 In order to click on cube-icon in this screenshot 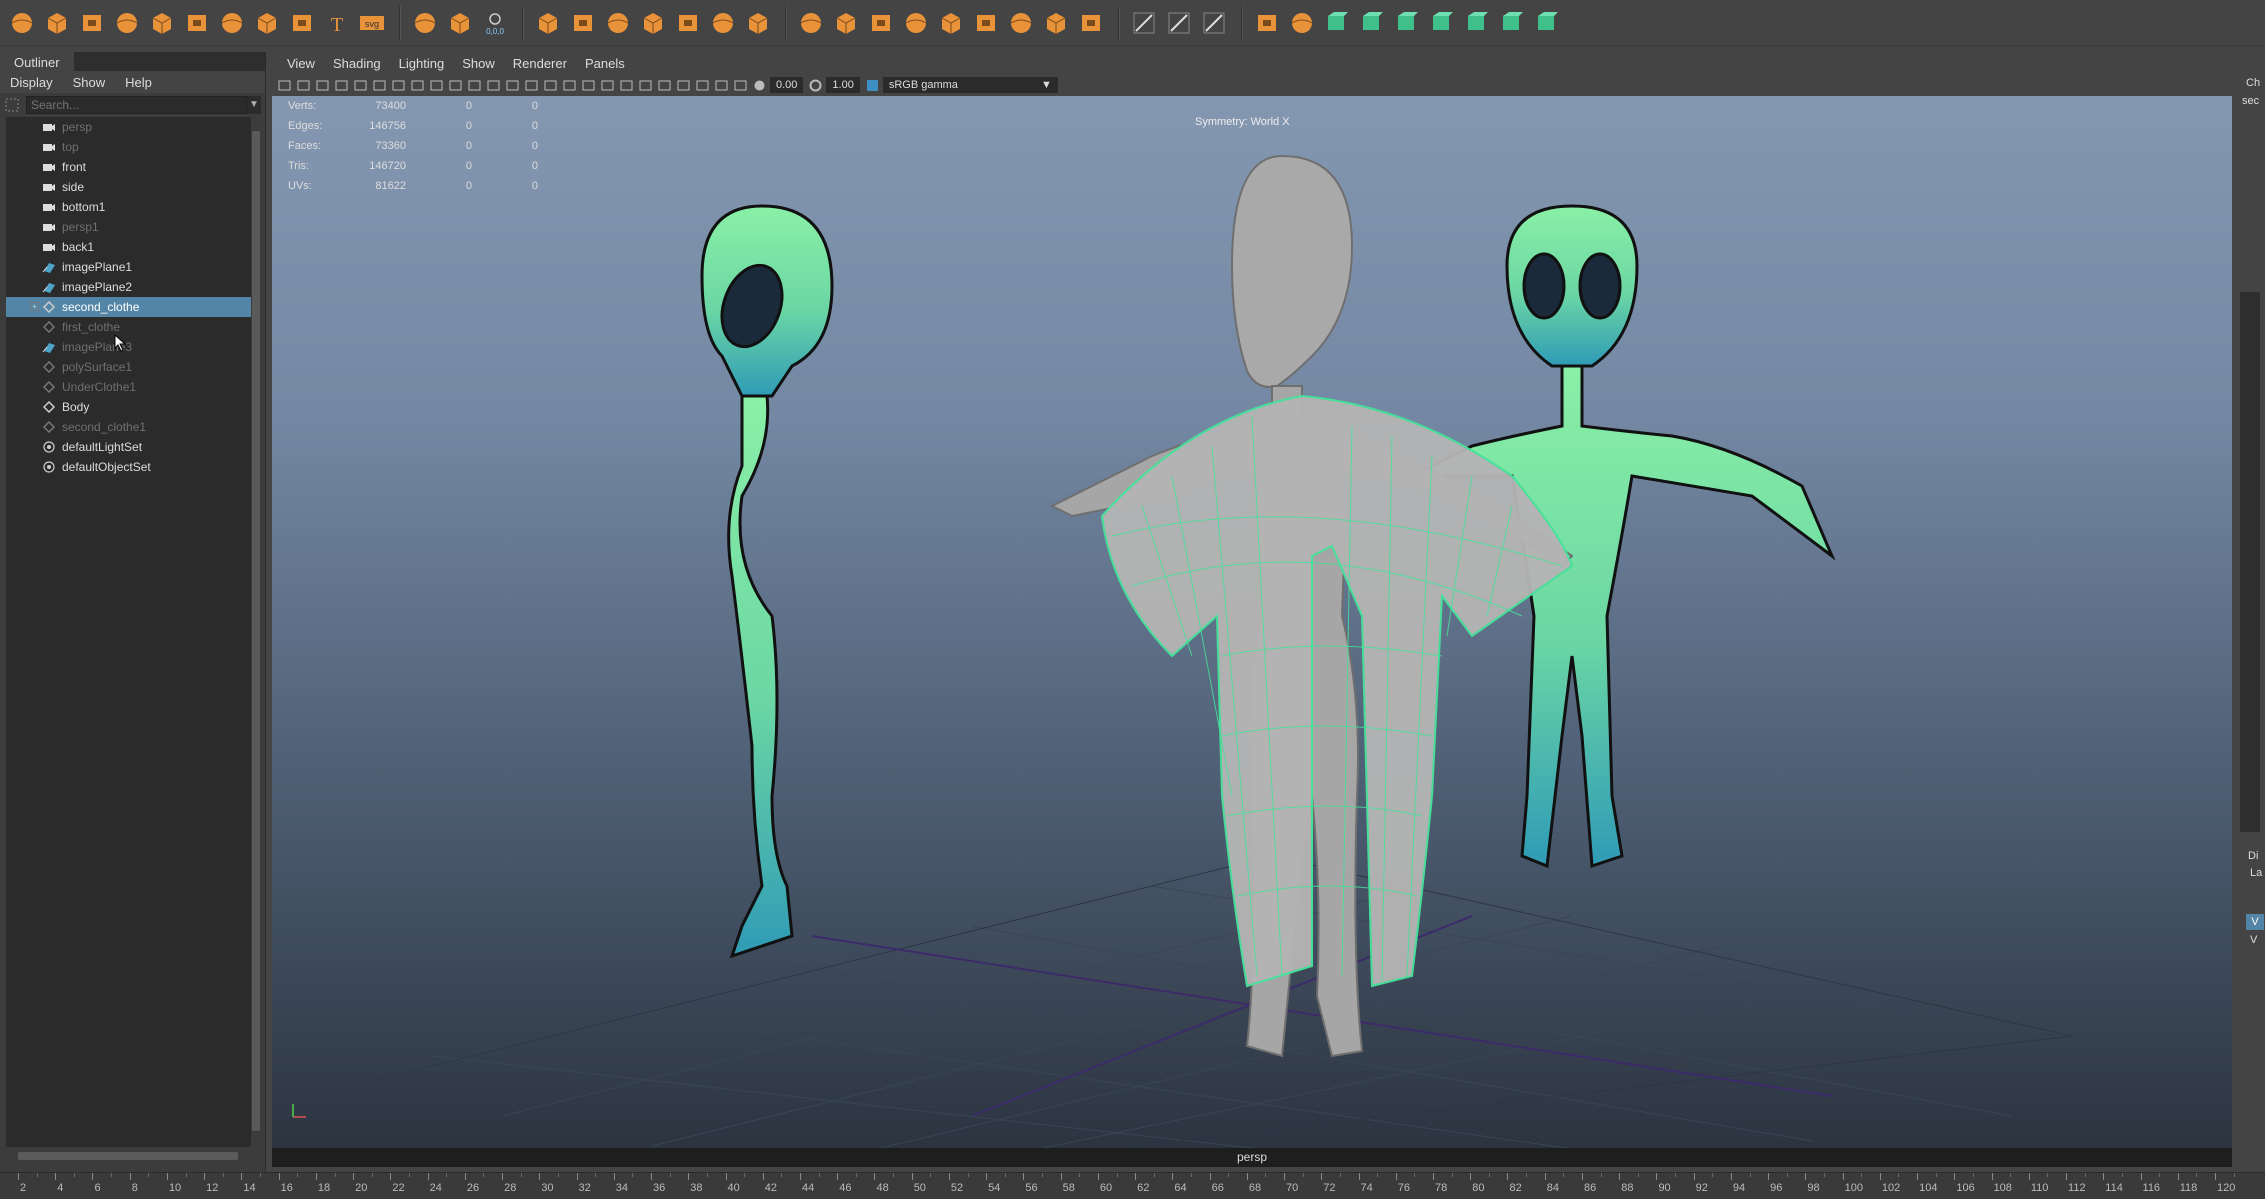, I will do `click(57, 23)`.